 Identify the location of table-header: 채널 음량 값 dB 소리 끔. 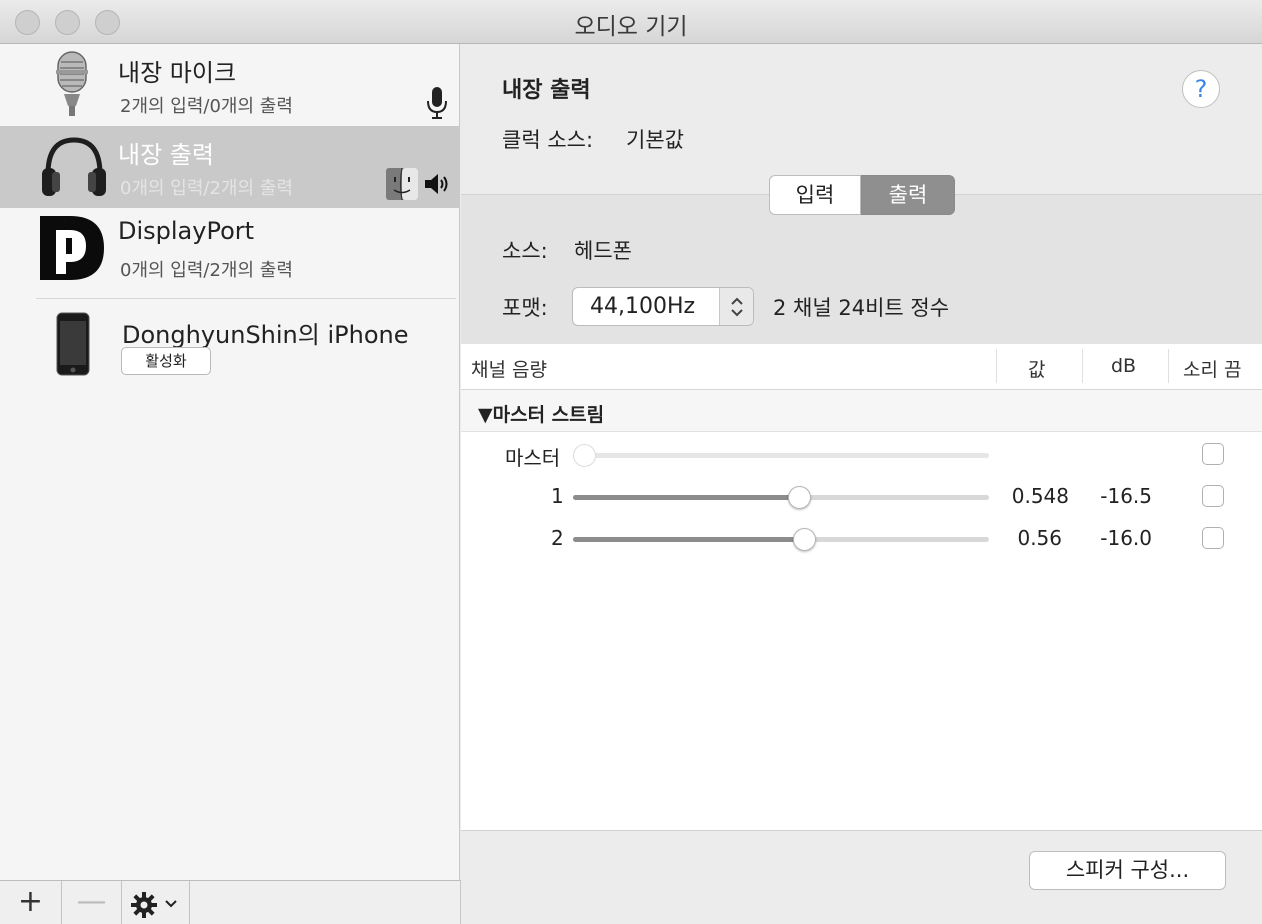
(861, 367).